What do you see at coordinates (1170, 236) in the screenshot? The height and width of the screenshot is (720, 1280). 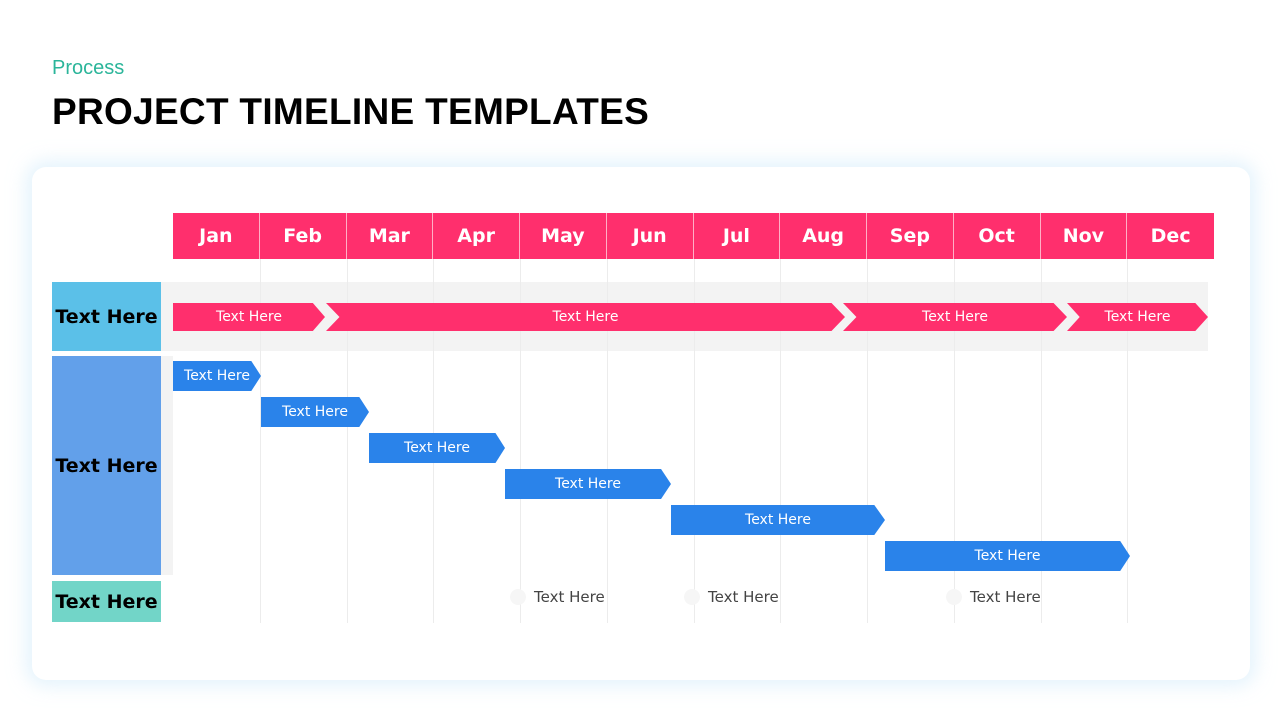 I see `month-dec: Dec` at bounding box center [1170, 236].